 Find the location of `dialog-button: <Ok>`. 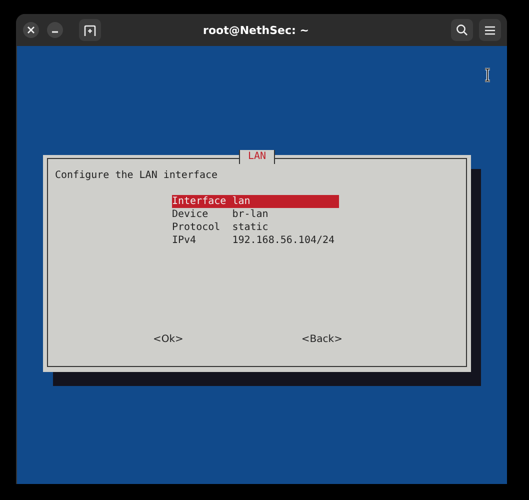

dialog-button: <Ok> is located at coordinates (168, 339).